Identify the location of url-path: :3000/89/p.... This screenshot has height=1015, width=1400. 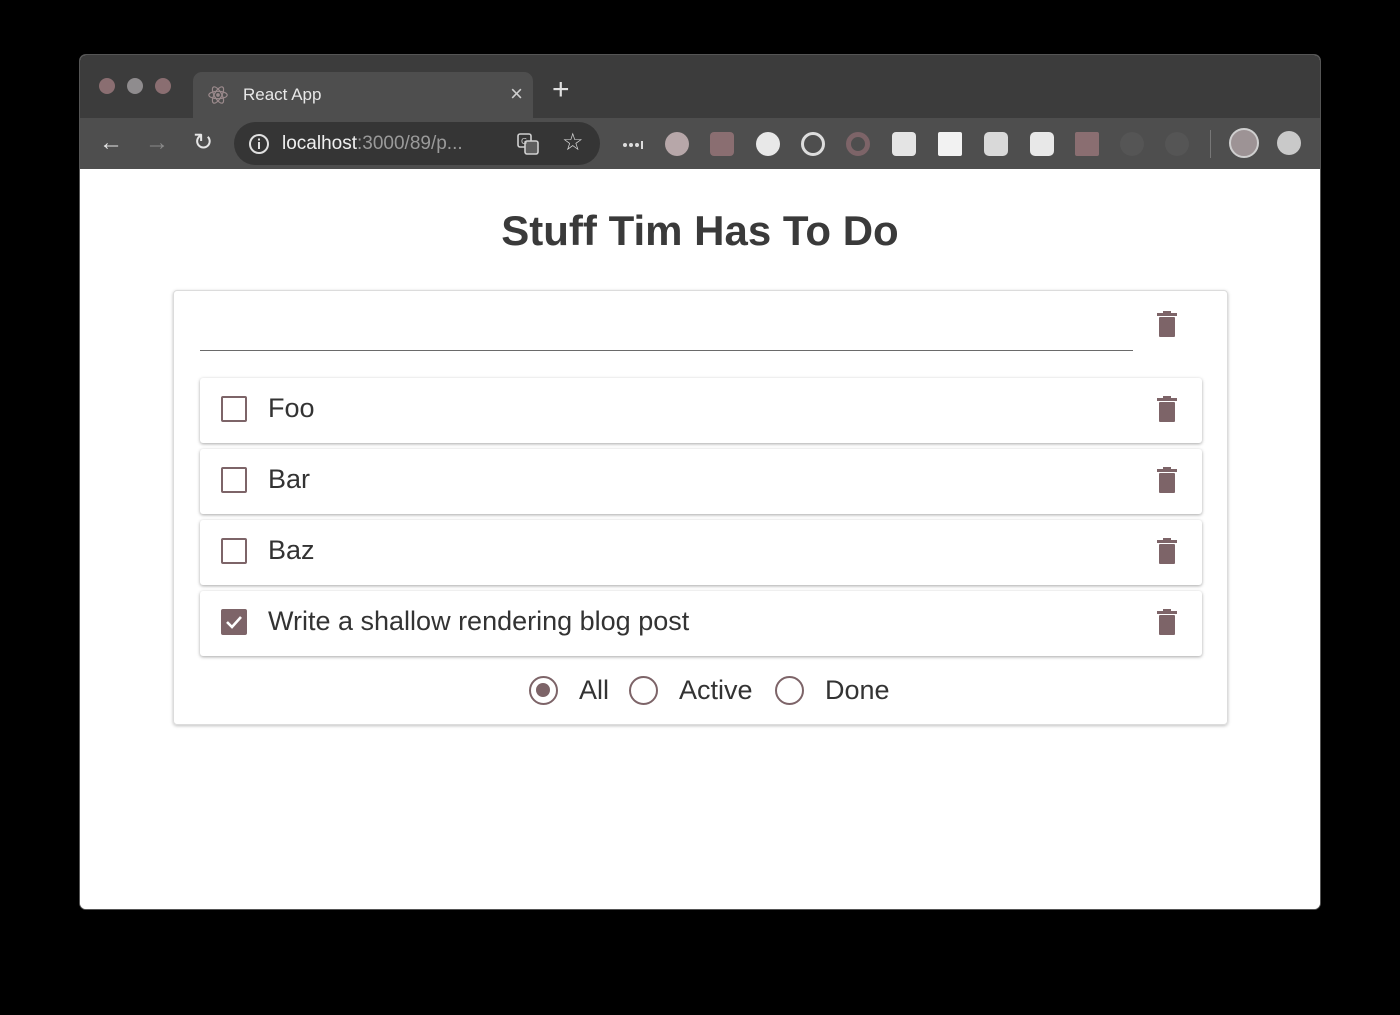
(410, 143).